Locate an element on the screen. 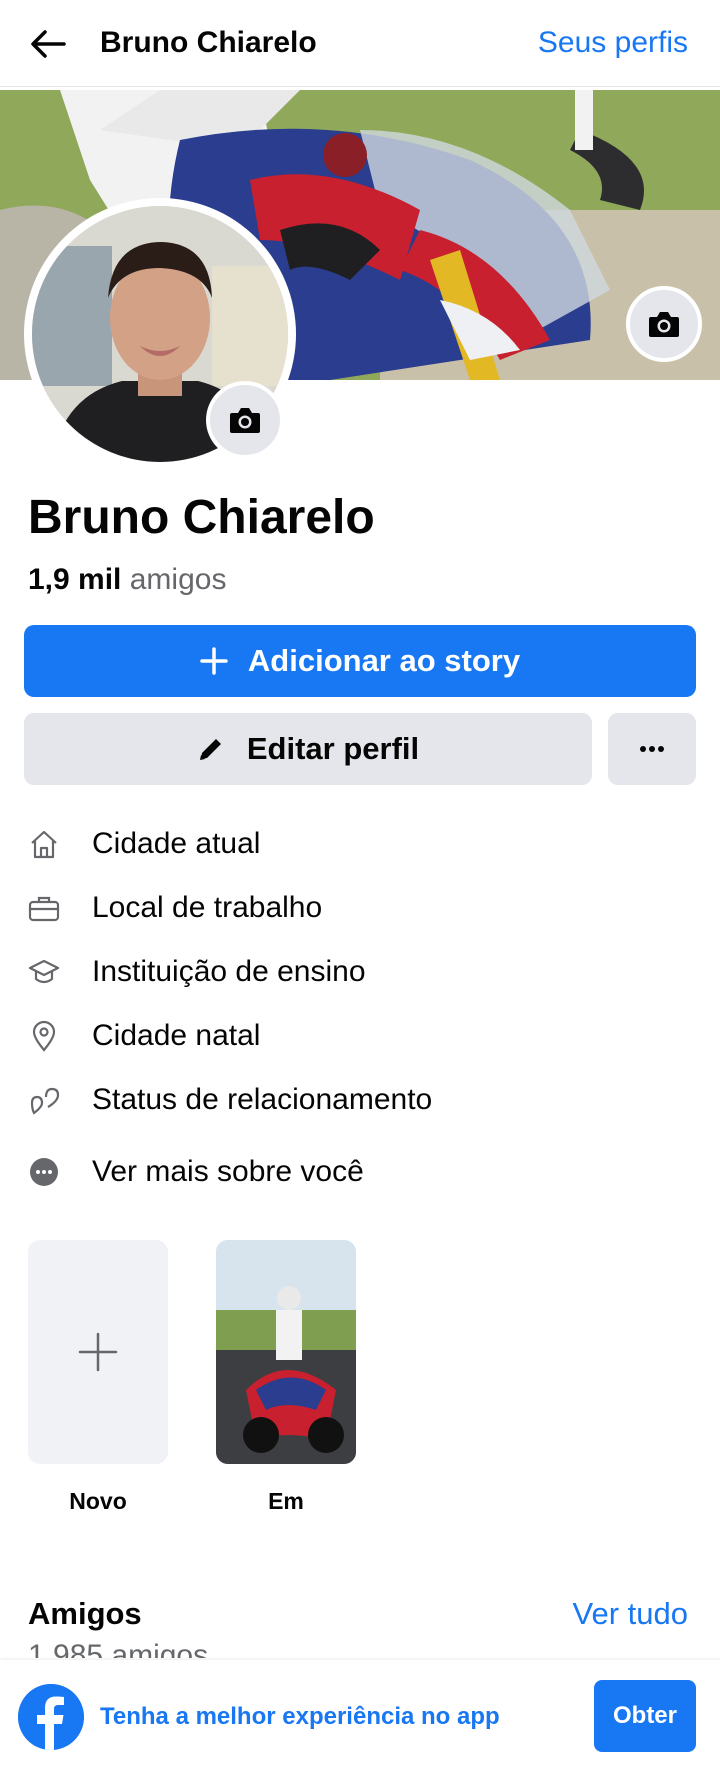 The image size is (720, 1772). add-to-story-label: Adicionar ao story is located at coordinates (384, 660).